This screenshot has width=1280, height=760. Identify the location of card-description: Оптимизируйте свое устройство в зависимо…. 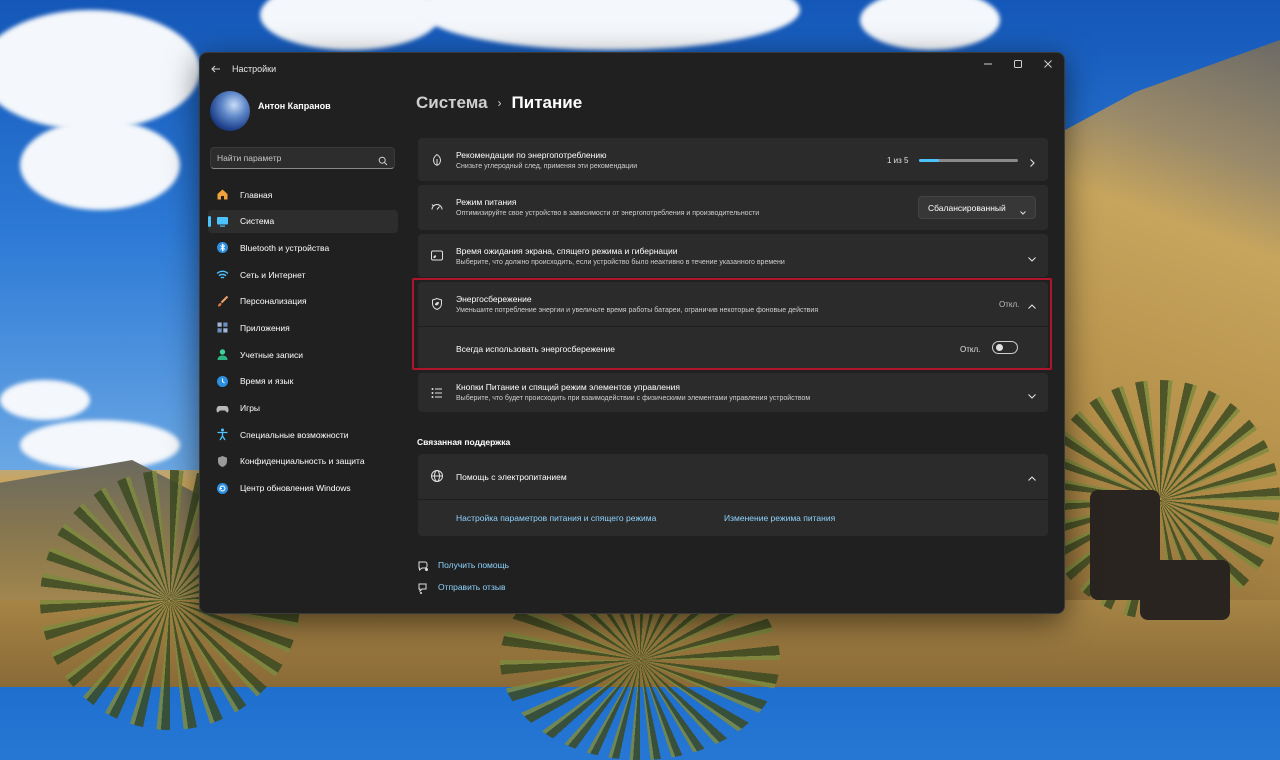
(608, 213).